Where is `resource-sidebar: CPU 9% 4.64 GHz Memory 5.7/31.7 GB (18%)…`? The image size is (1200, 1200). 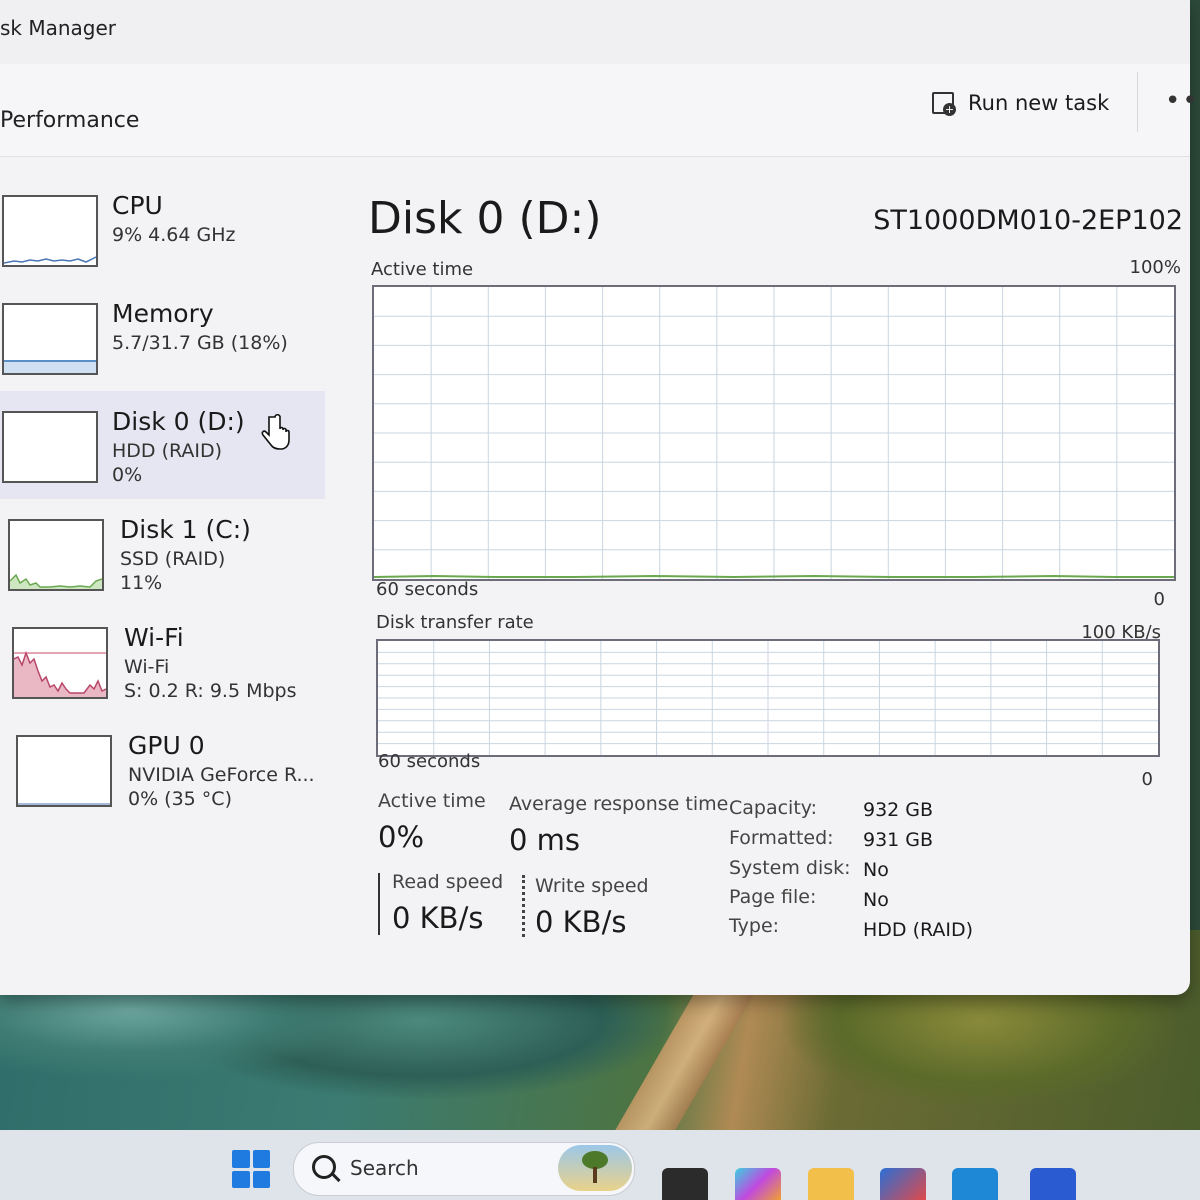
resource-sidebar: CPU 9% 4.64 GHz Memory 5.7/31.7 GB (18%)… is located at coordinates (162, 499).